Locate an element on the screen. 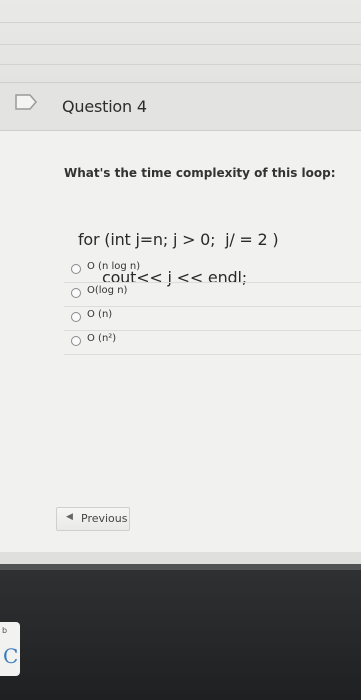  previous-button-label: Previous is located at coordinates (104, 518).